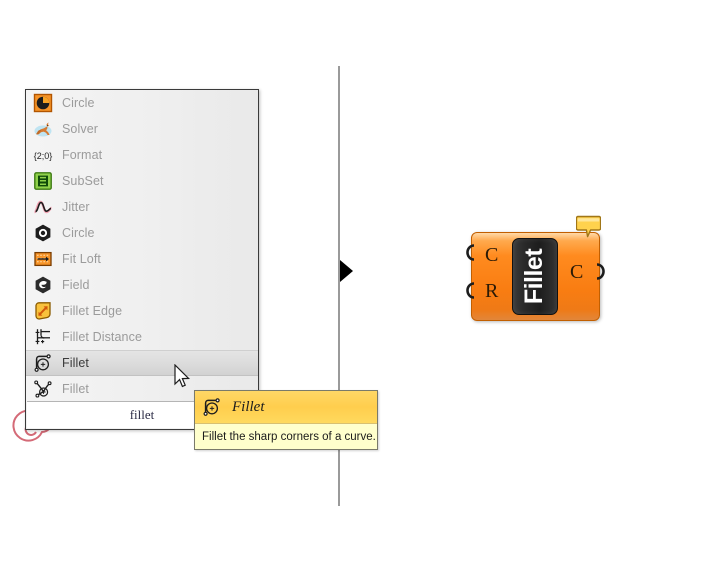  Describe the element at coordinates (43, 103) in the screenshot. I see `circle-pie-orange-icon` at that location.